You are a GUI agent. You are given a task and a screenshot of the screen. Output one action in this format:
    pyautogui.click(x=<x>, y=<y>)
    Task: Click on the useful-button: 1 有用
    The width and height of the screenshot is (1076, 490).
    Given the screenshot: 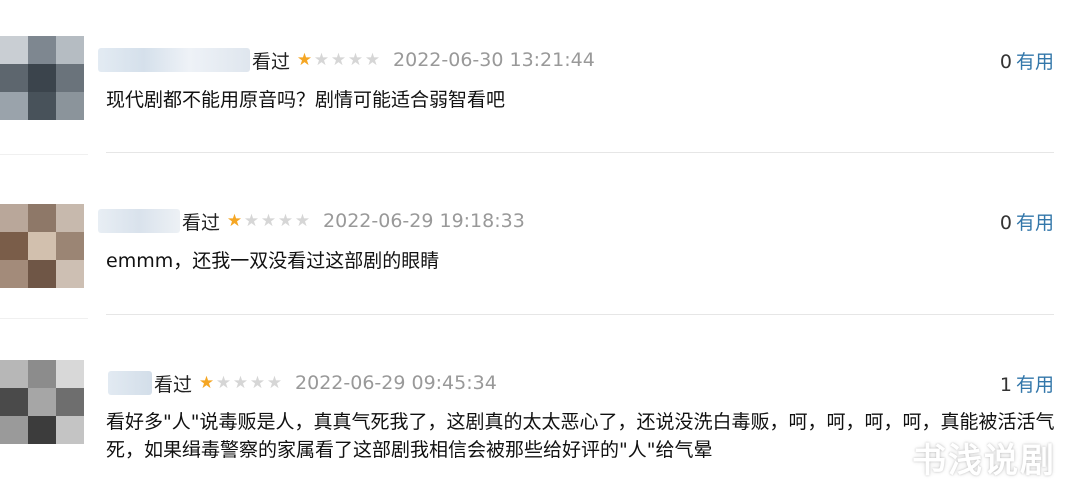 What is the action you would take?
    pyautogui.click(x=1027, y=383)
    